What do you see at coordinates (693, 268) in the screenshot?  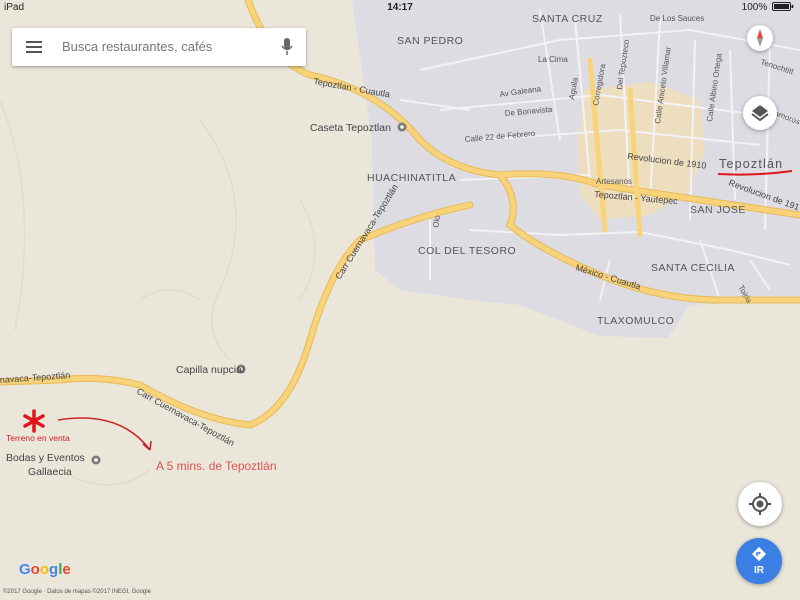 I see `label-santa-cecilia: SANTA CECILIA` at bounding box center [693, 268].